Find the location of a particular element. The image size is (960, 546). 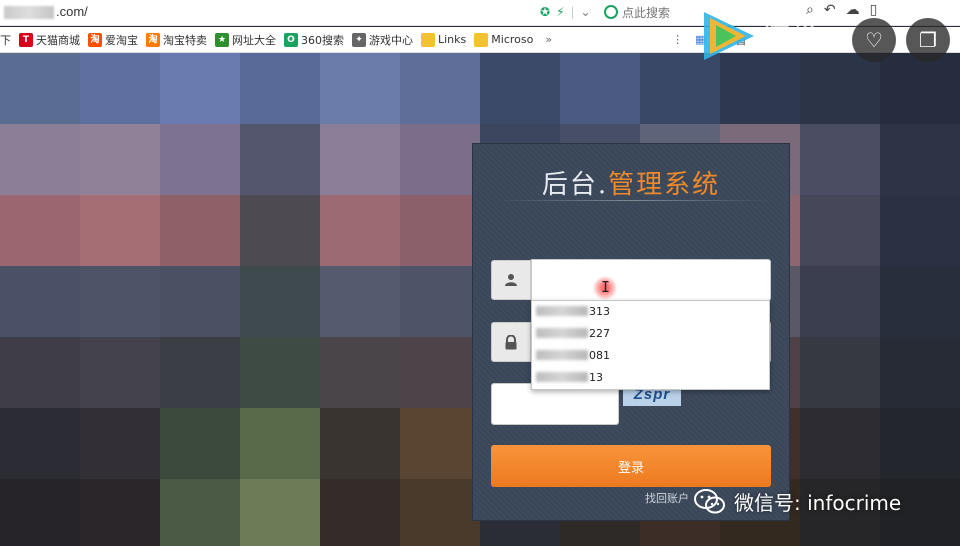

username-field is located at coordinates (651, 280).